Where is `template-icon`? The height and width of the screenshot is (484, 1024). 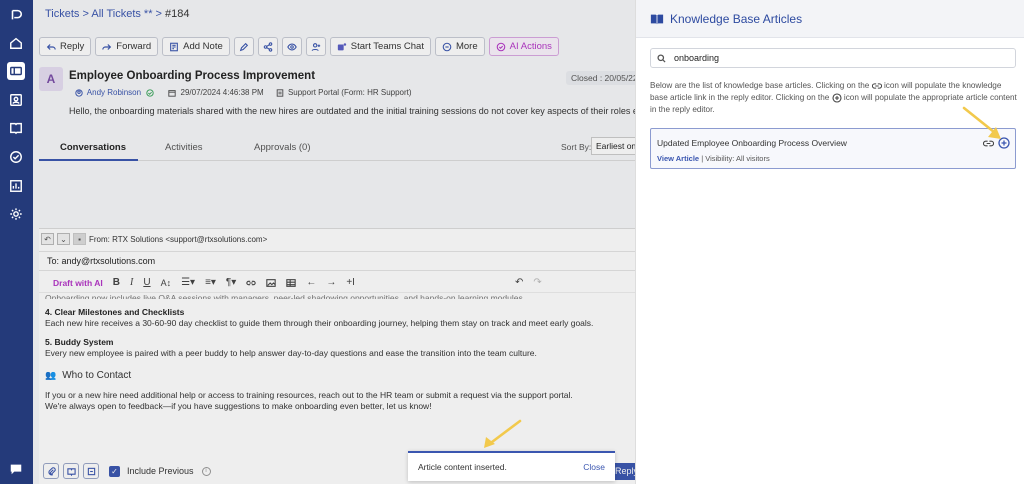 template-icon is located at coordinates (91, 471).